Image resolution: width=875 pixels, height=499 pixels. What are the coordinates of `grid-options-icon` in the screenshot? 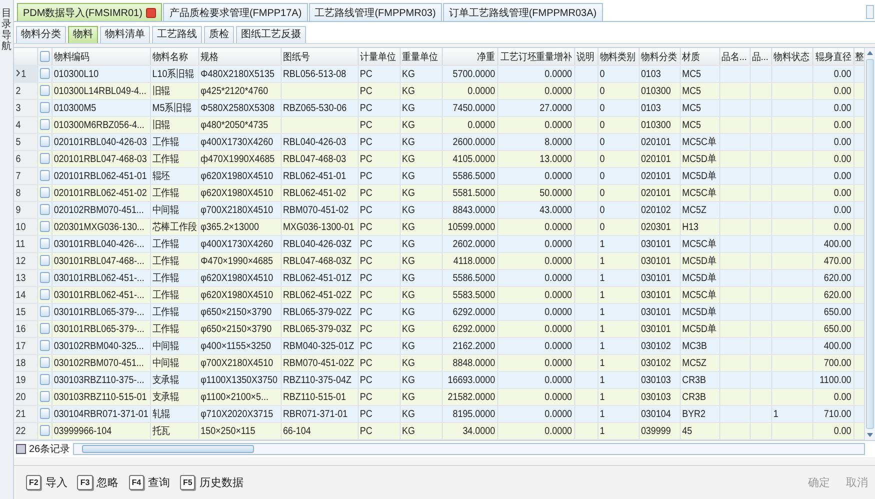 It's located at (21, 449).